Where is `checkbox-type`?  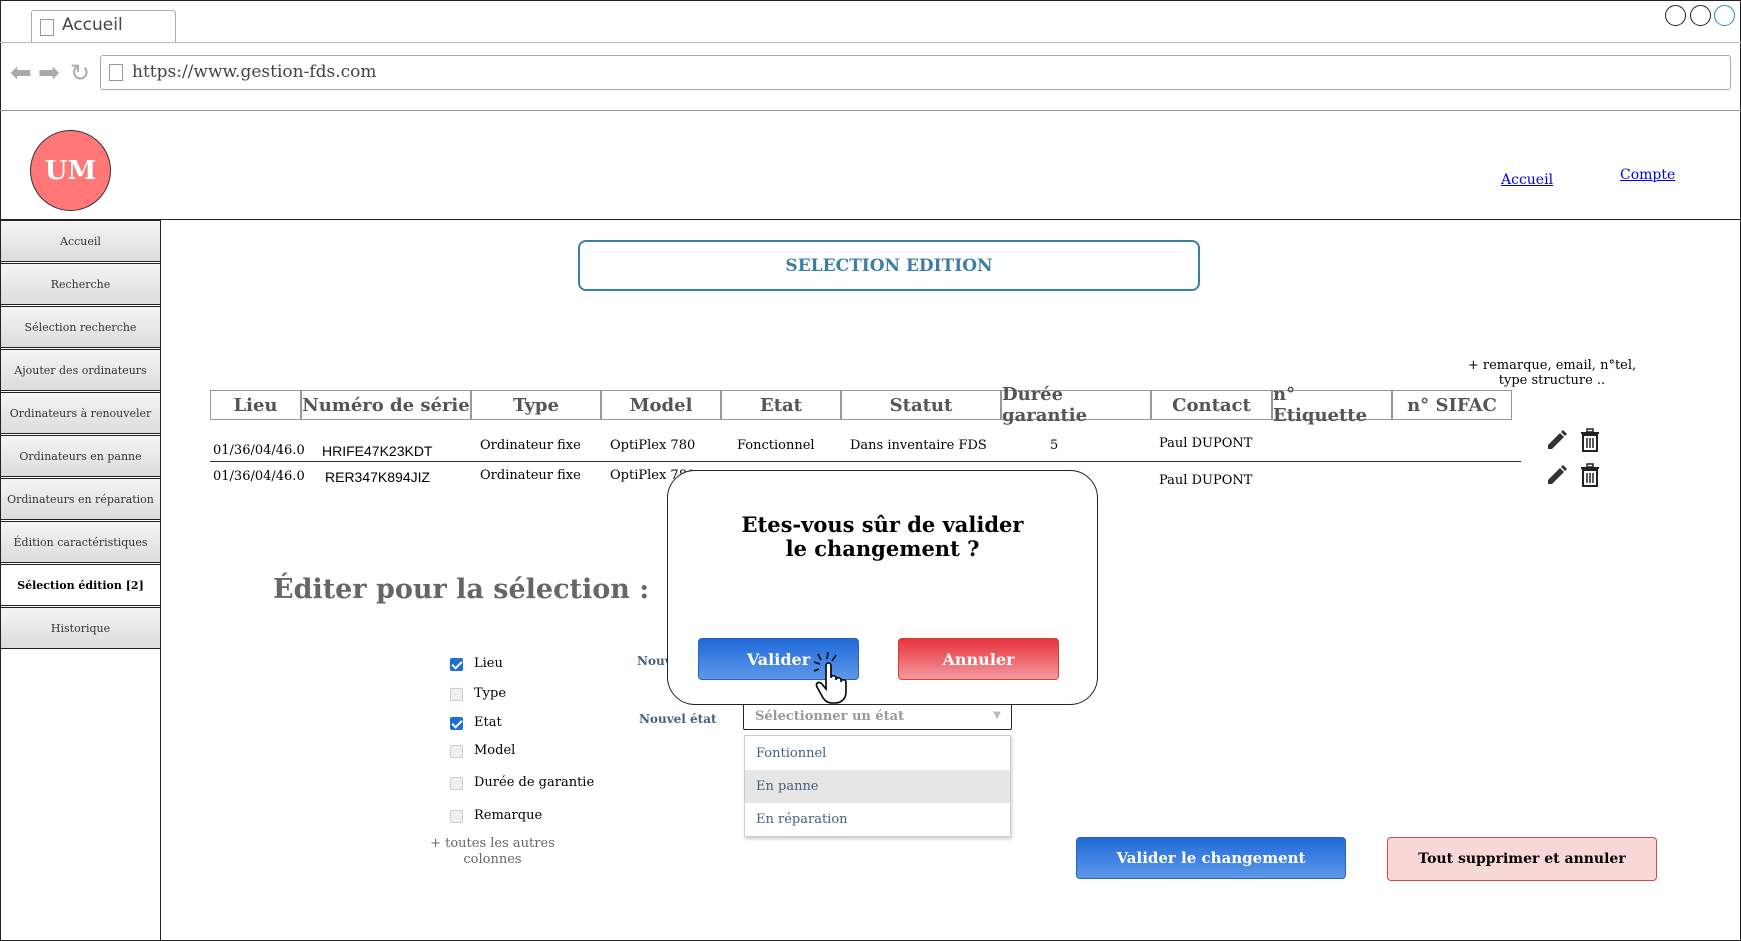 checkbox-type is located at coordinates (456, 694).